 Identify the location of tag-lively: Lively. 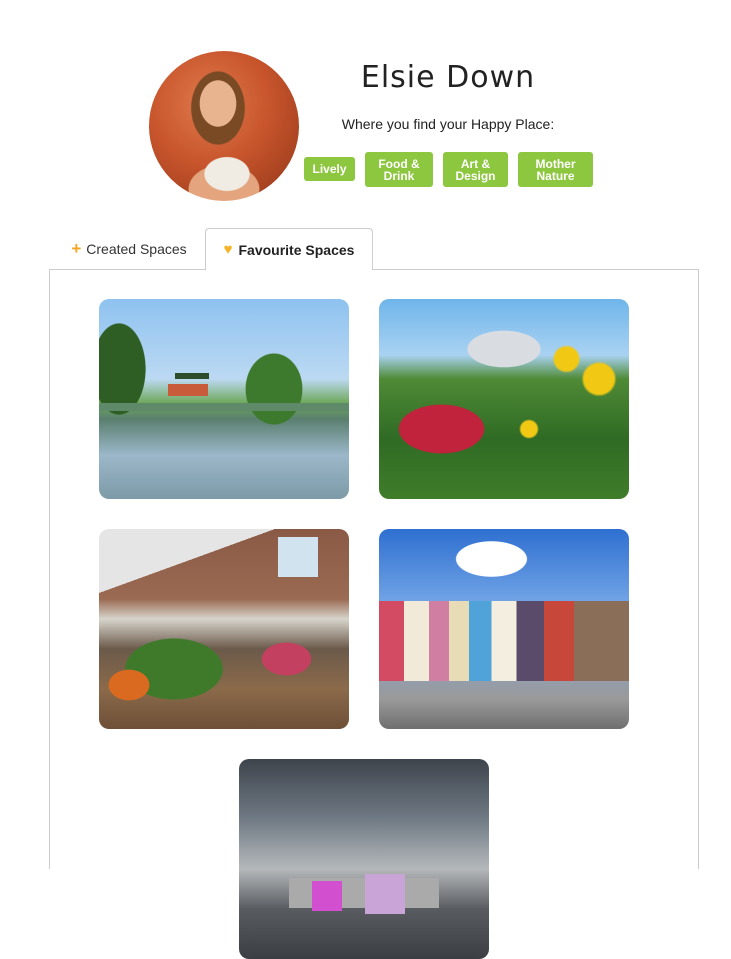
(329, 169).